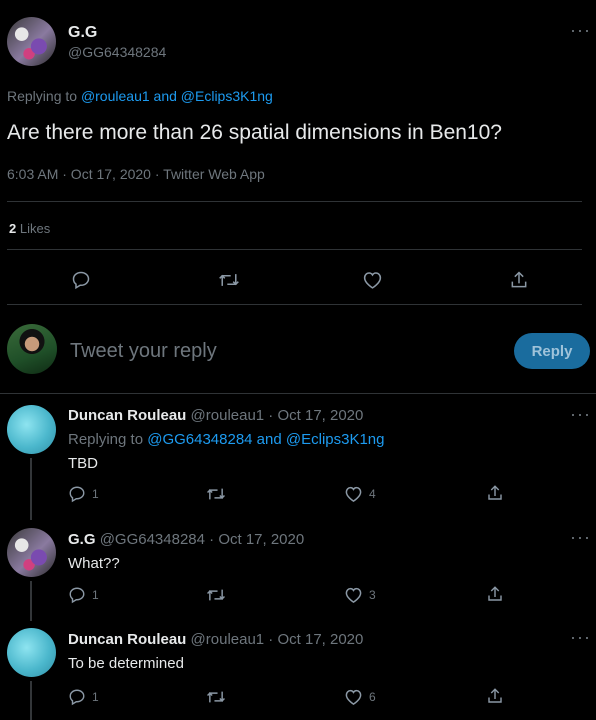  What do you see at coordinates (372, 697) in the screenshot?
I see `like-count: 6` at bounding box center [372, 697].